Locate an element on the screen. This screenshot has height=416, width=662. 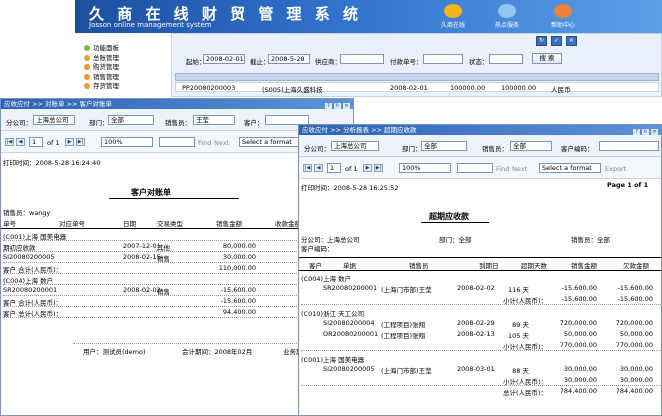
cell-2: 2008-02-02 is located at coordinates (476, 288).